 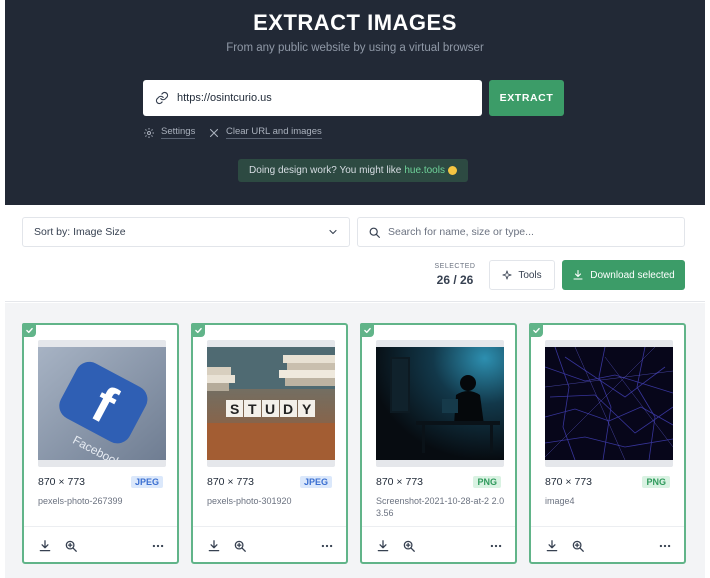 What do you see at coordinates (452, 170) in the screenshot?
I see `smile-emoji-icon` at bounding box center [452, 170].